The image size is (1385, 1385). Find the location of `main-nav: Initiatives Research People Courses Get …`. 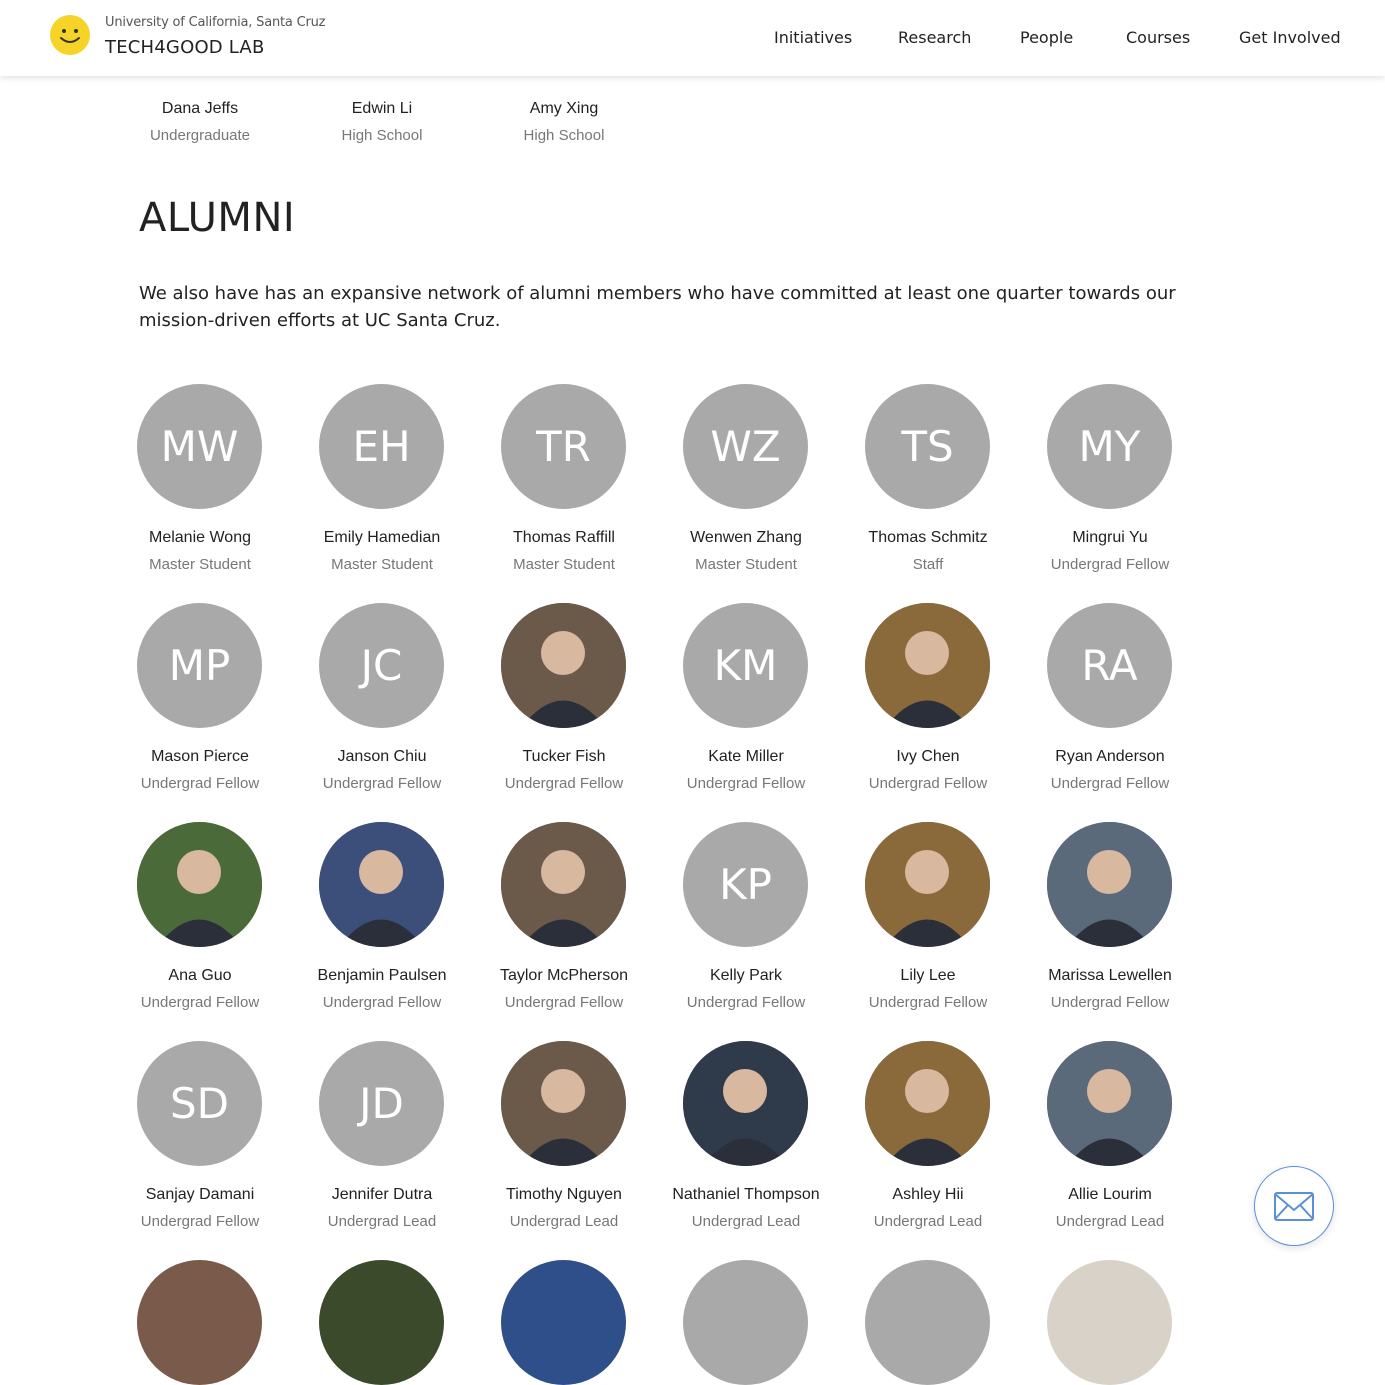

main-nav: Initiatives Research People Courses Get … is located at coordinates (692, 39).